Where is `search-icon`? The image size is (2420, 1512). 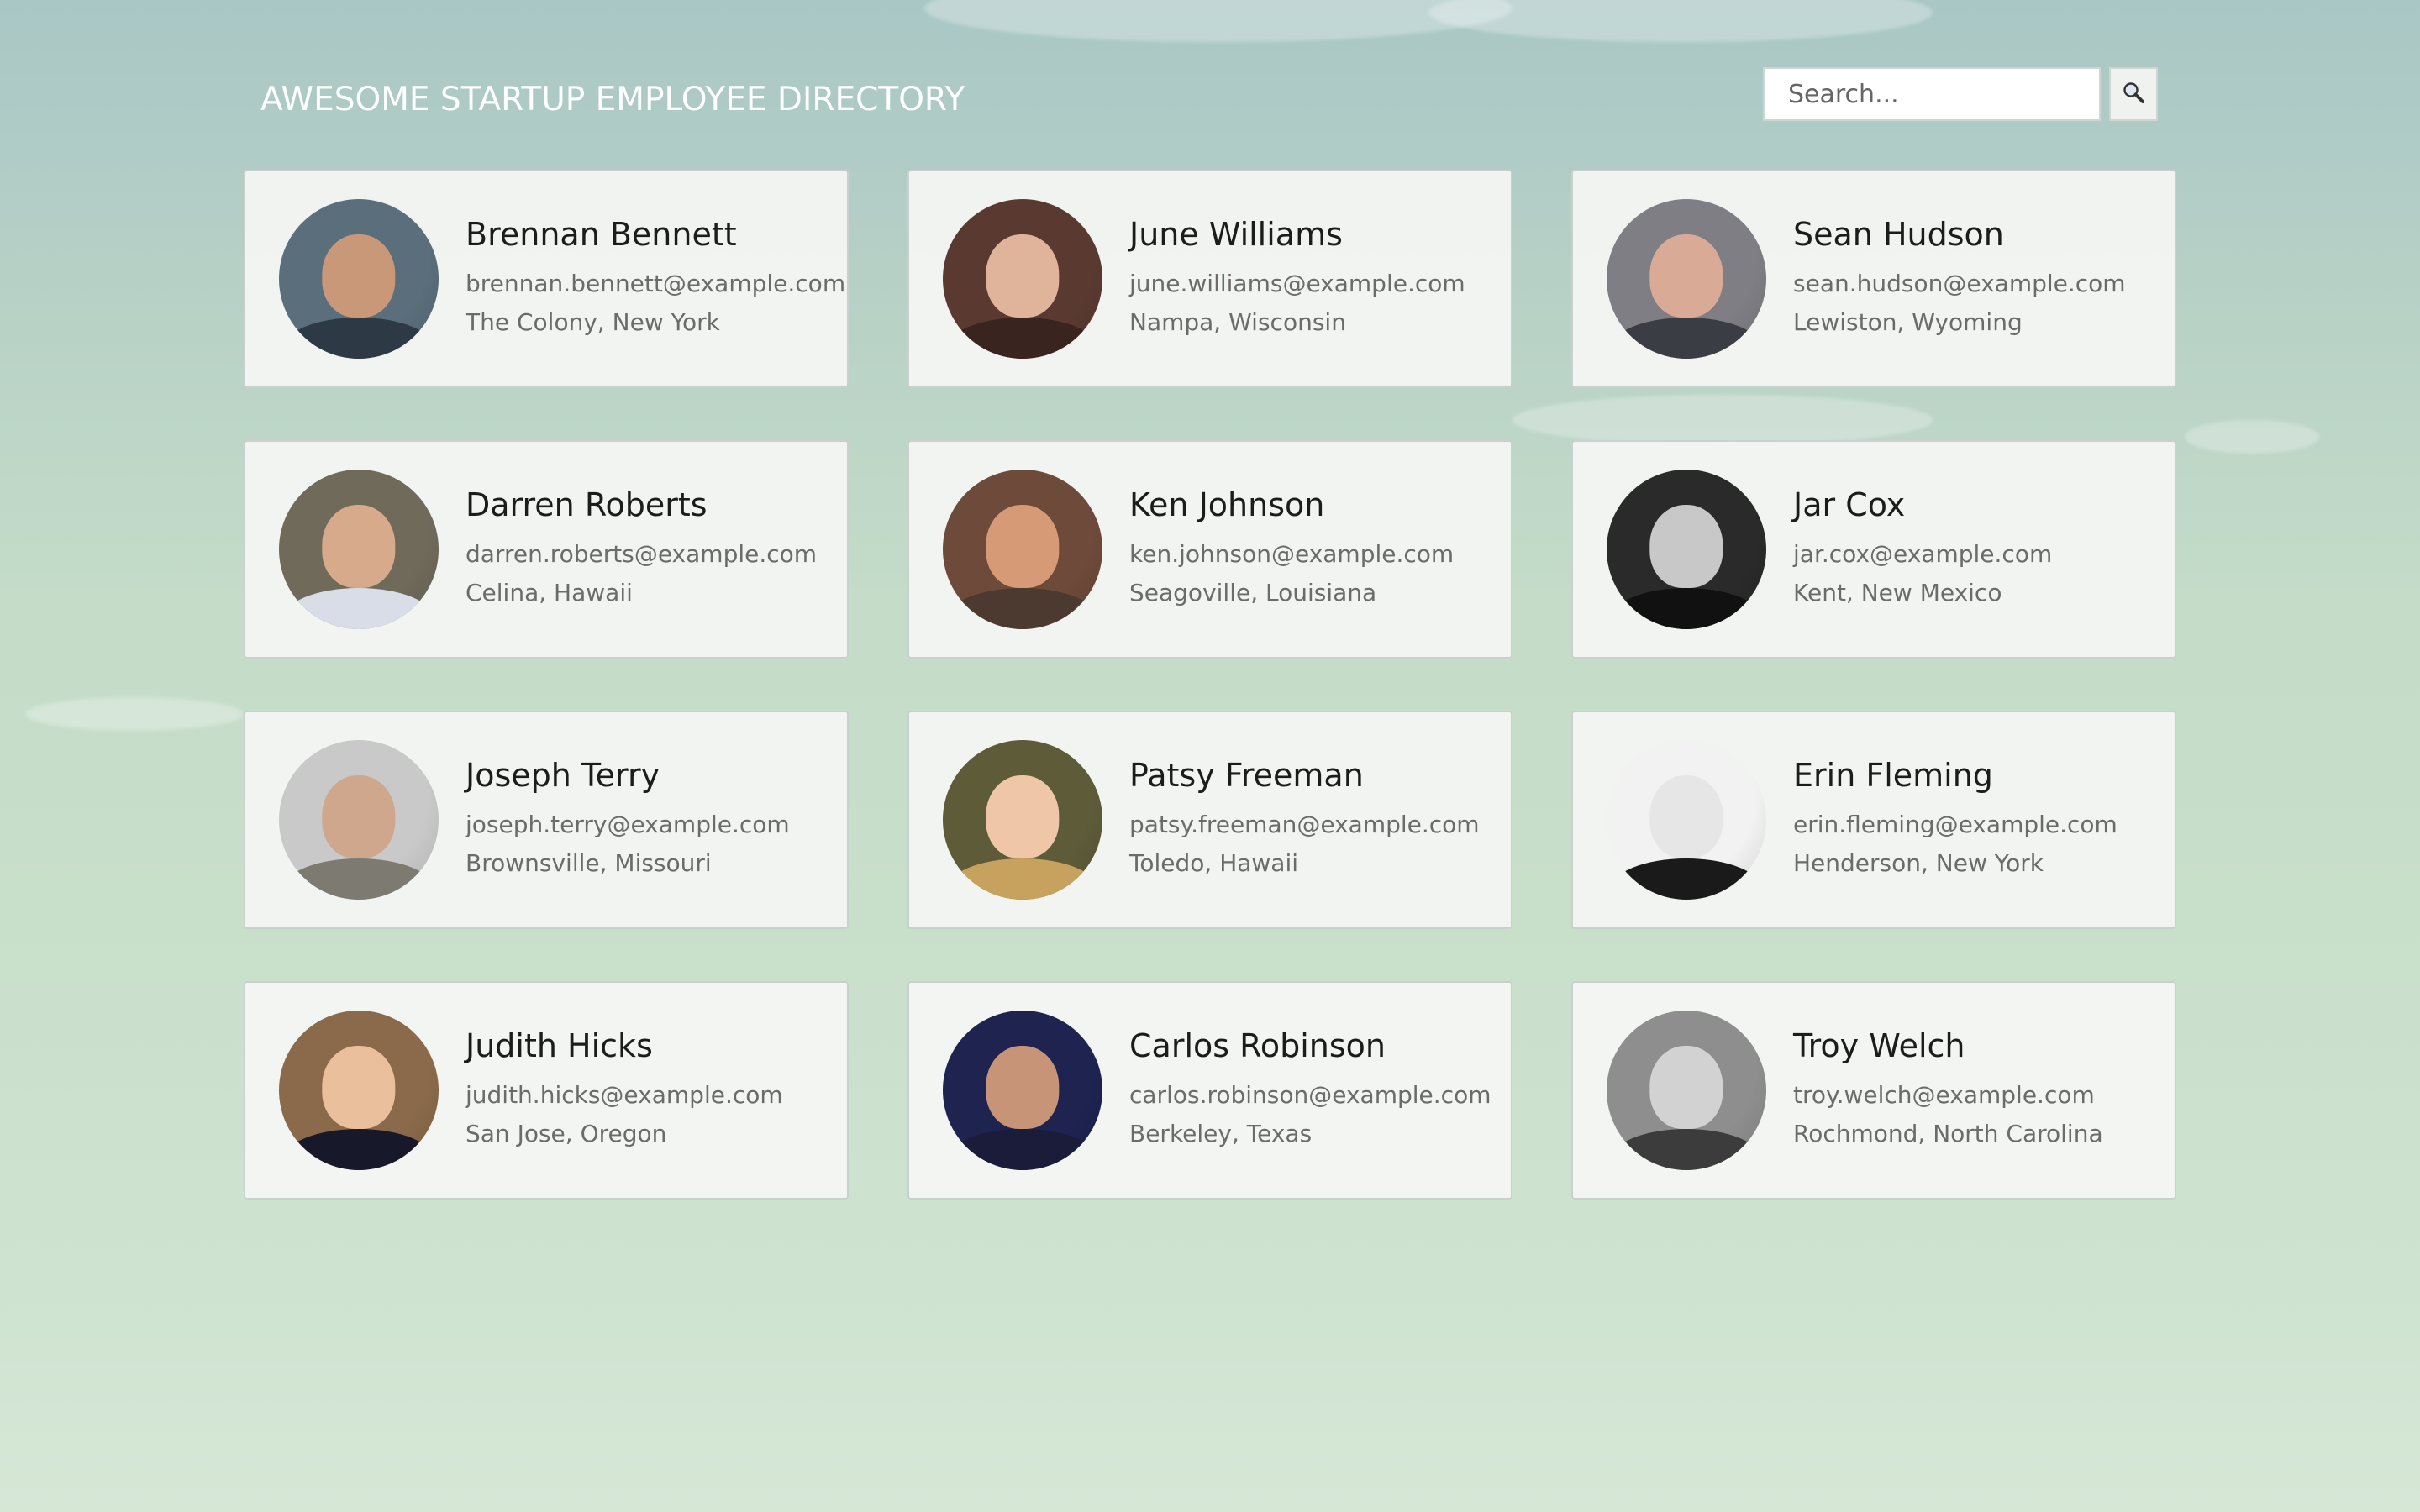
search-icon is located at coordinates (2133, 94).